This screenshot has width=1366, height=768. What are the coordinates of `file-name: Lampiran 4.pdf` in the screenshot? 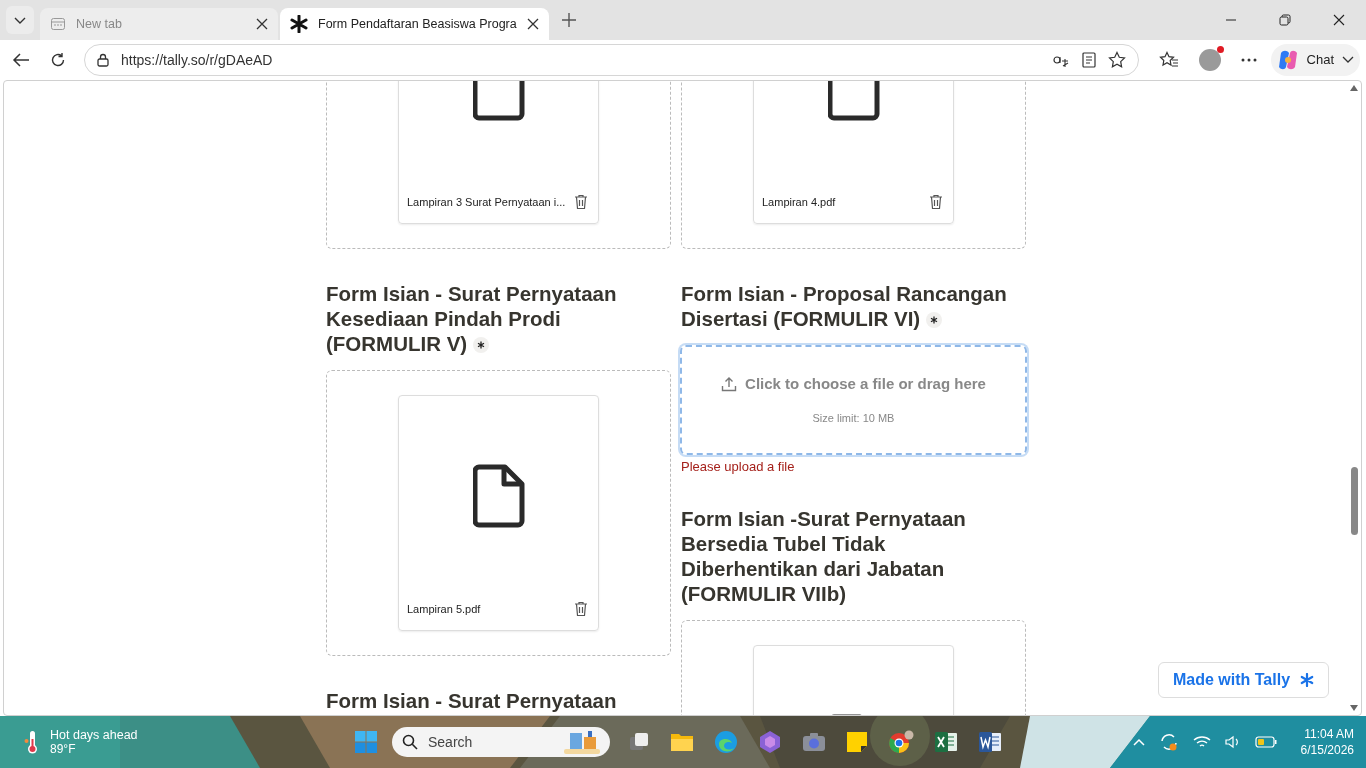 It's located at (799, 201).